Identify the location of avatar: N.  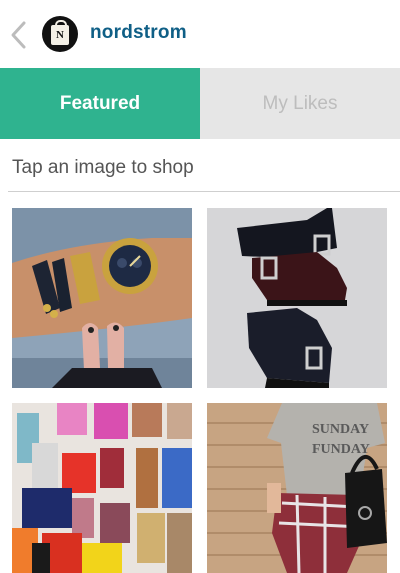
(60, 34).